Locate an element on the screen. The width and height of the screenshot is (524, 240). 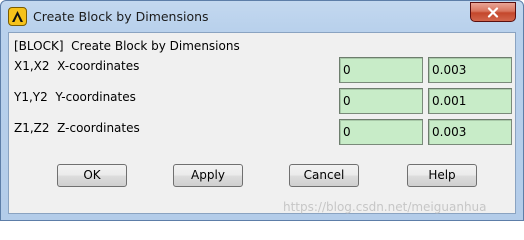
y-coordinates-label: Y1,Y2 Y-coordinates is located at coordinates (75, 97).